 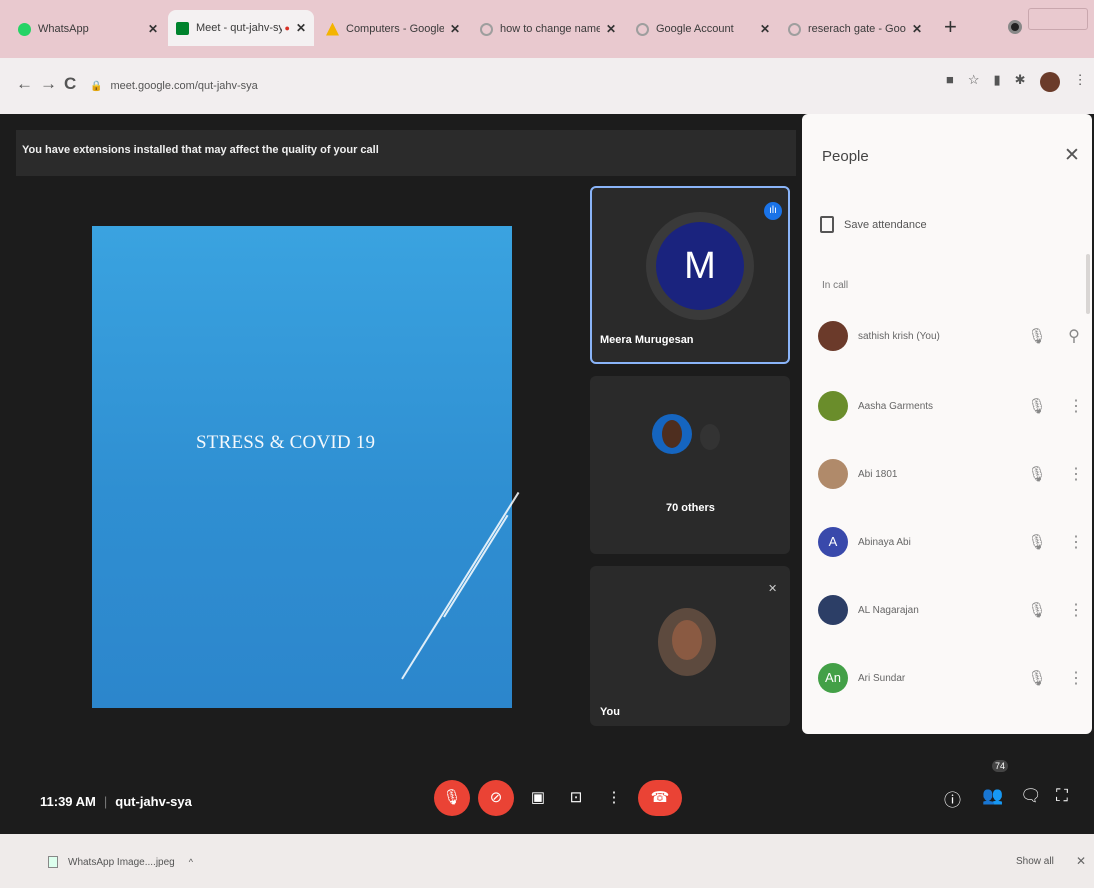 I want to click on activities-button: ⛶, so click(x=1062, y=796).